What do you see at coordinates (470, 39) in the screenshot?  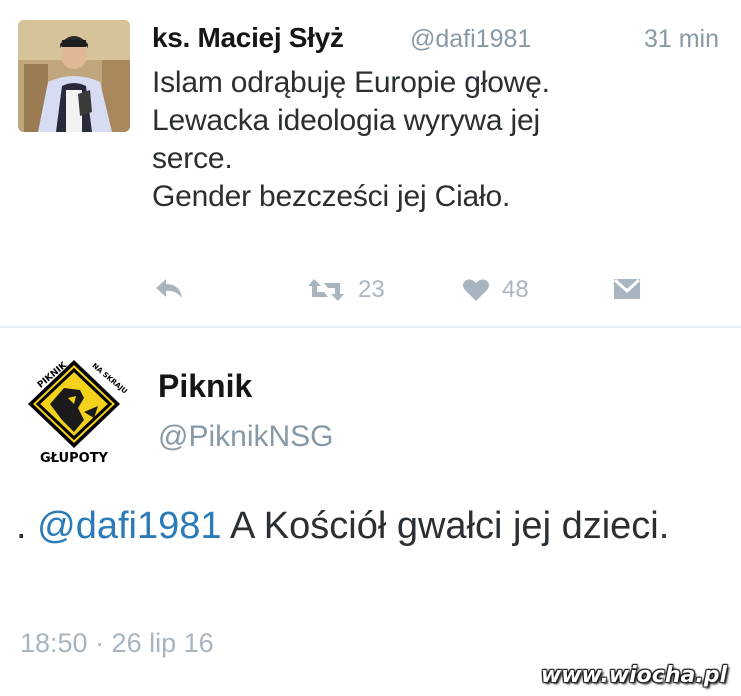 I see `author-handle: @dafi1981` at bounding box center [470, 39].